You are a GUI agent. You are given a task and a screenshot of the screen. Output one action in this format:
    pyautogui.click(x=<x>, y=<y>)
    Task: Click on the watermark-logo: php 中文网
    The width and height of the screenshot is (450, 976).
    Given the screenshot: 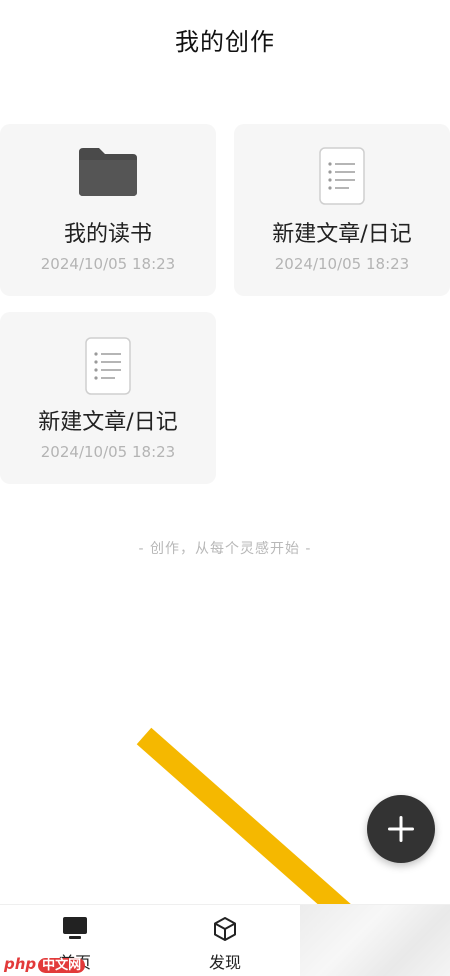 What is the action you would take?
    pyautogui.click(x=45, y=964)
    